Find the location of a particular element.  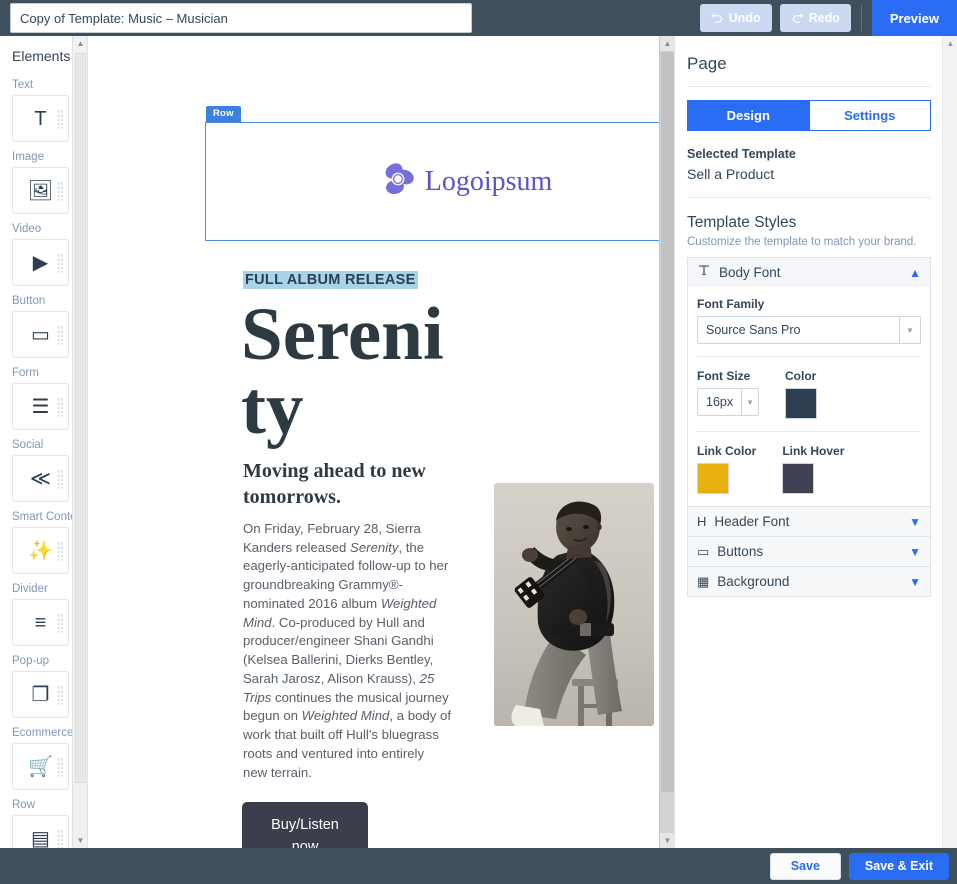

panel-scrollbar: ▲ is located at coordinates (949, 442).